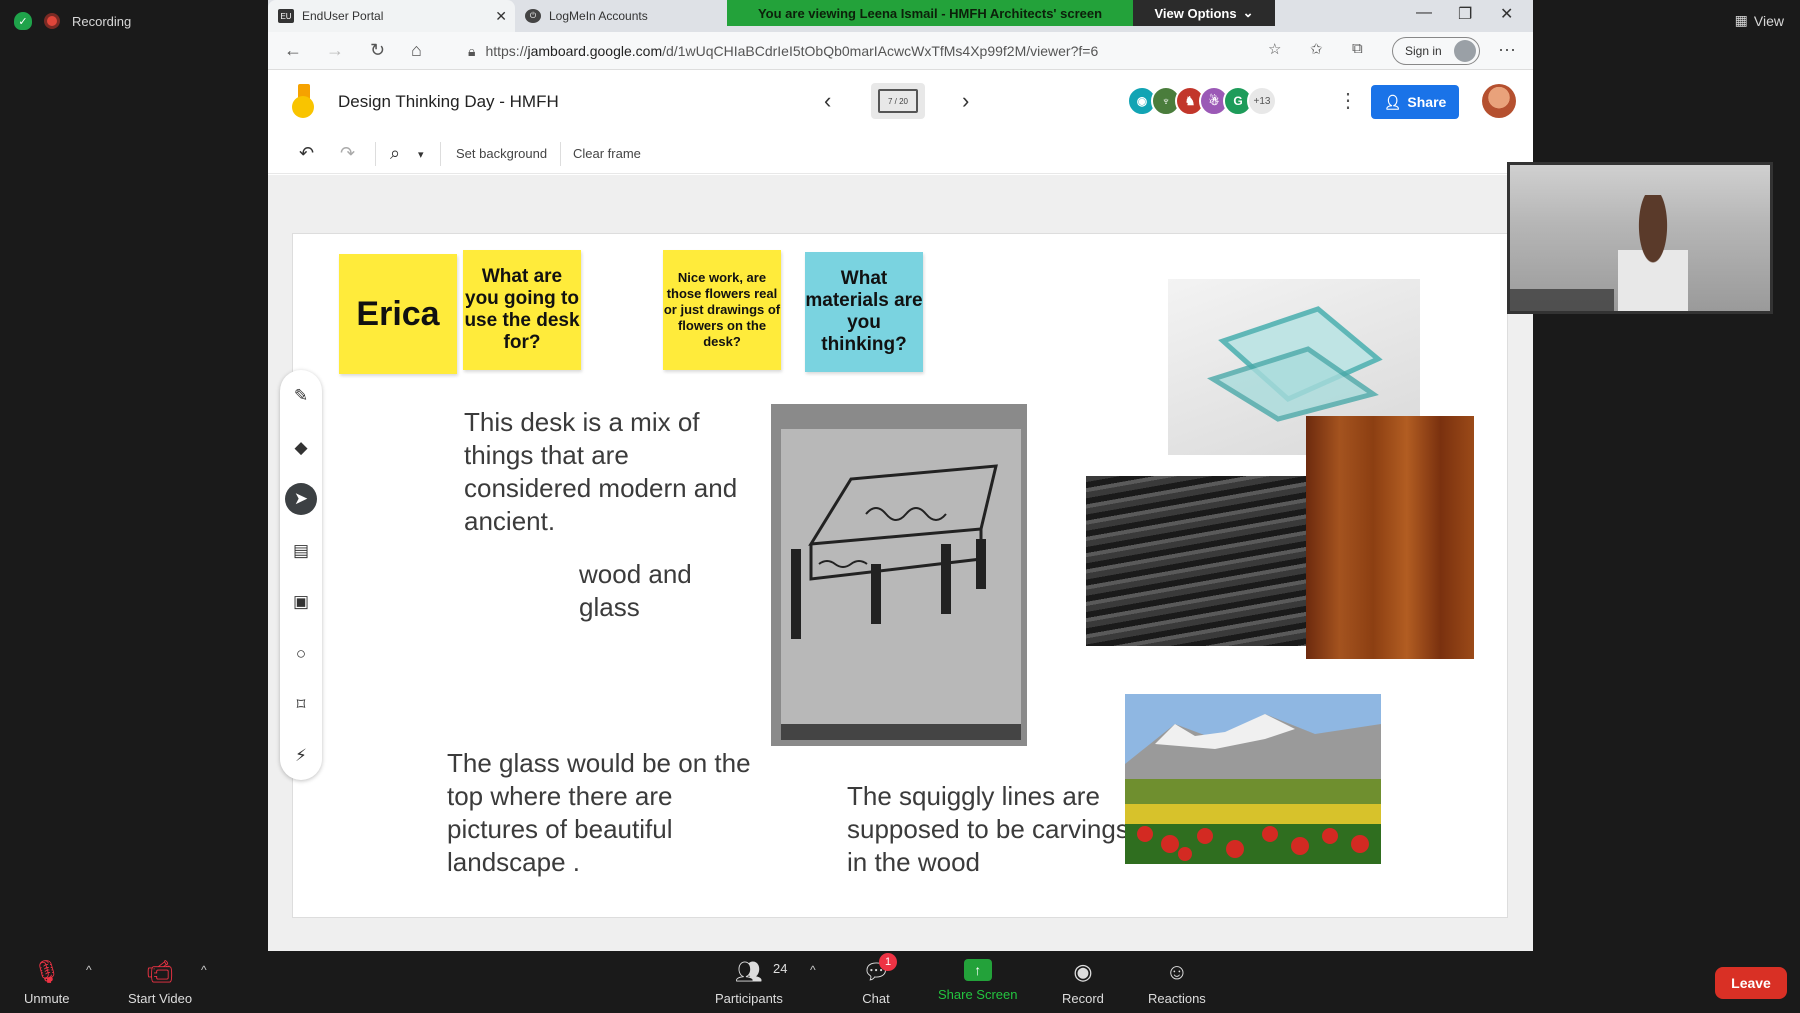  I want to click on frame-bar-button: 7 / 20, so click(898, 101).